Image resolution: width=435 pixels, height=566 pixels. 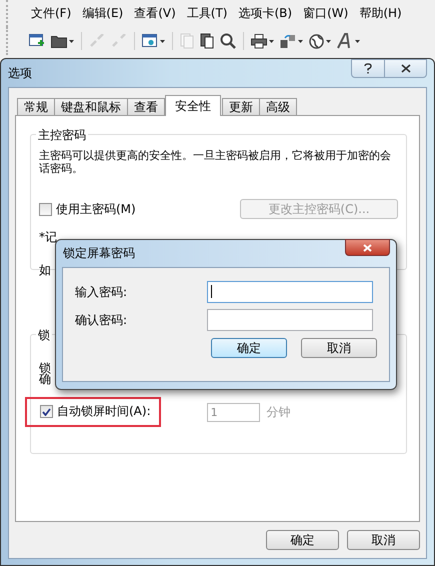 What do you see at coordinates (228, 41) in the screenshot?
I see `search-icon` at bounding box center [228, 41].